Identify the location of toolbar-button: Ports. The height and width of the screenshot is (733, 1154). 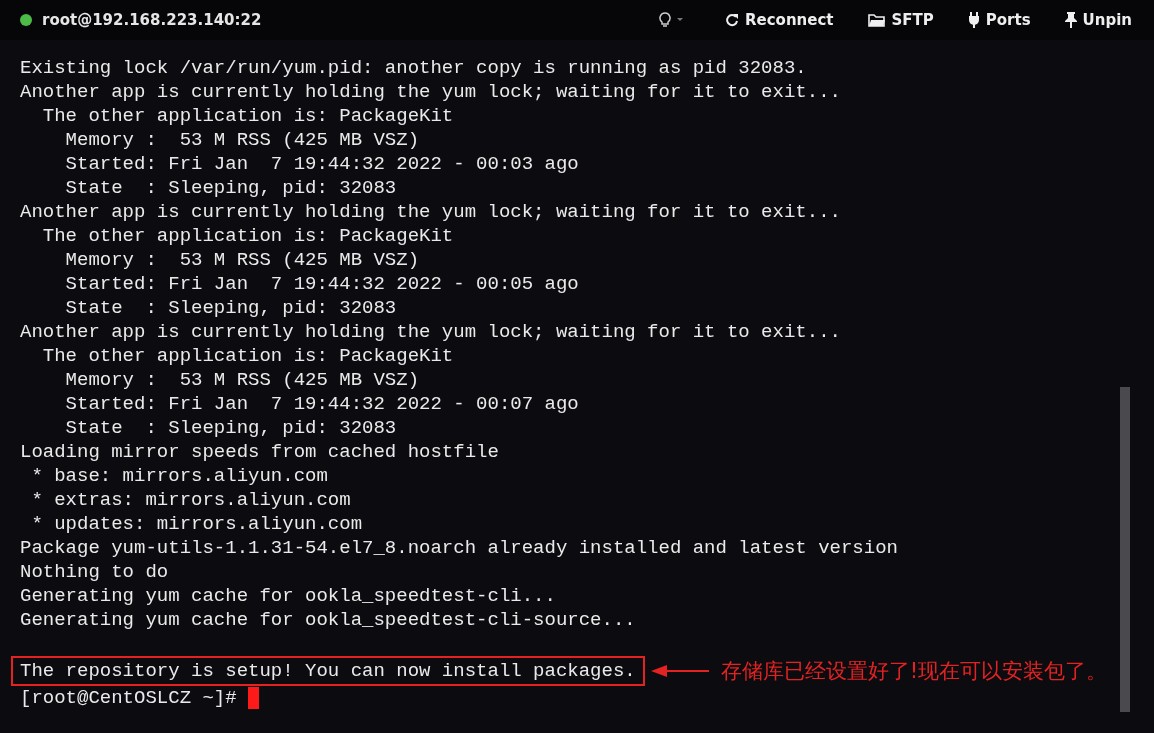
(999, 20).